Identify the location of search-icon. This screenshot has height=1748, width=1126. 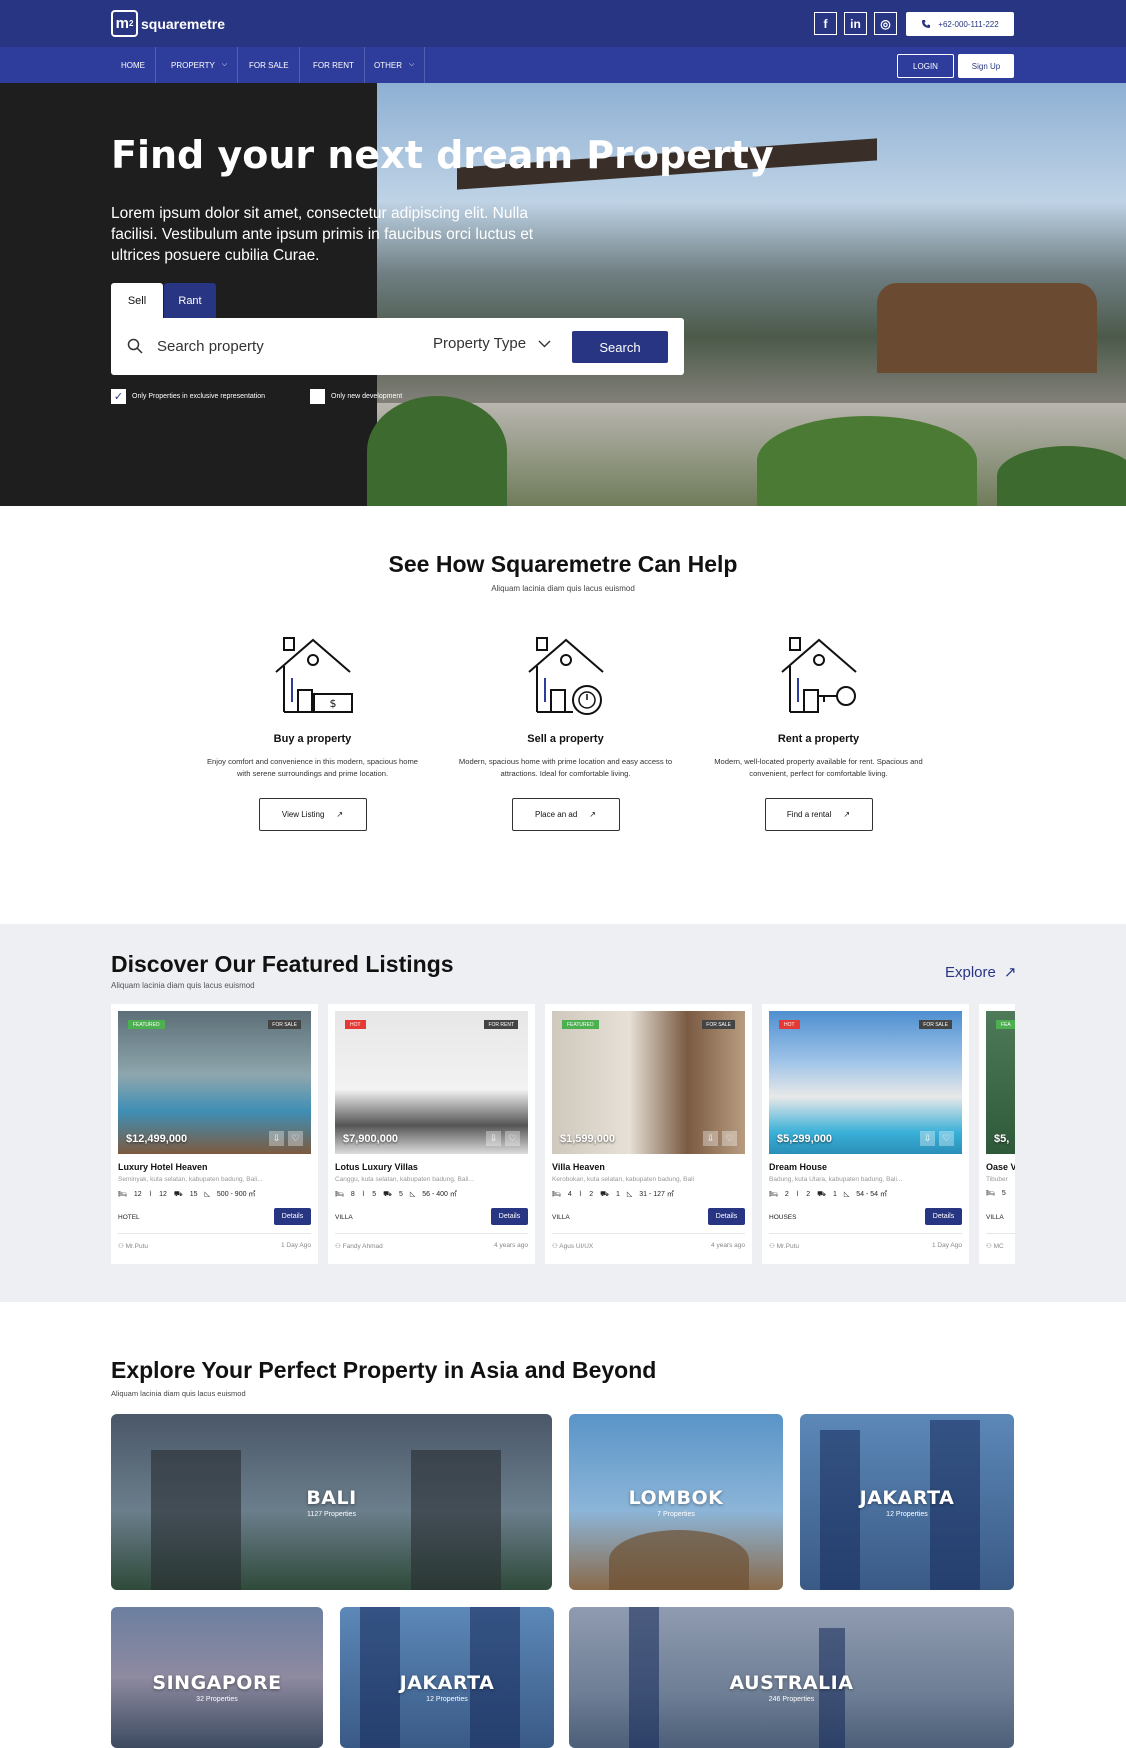
(135, 346).